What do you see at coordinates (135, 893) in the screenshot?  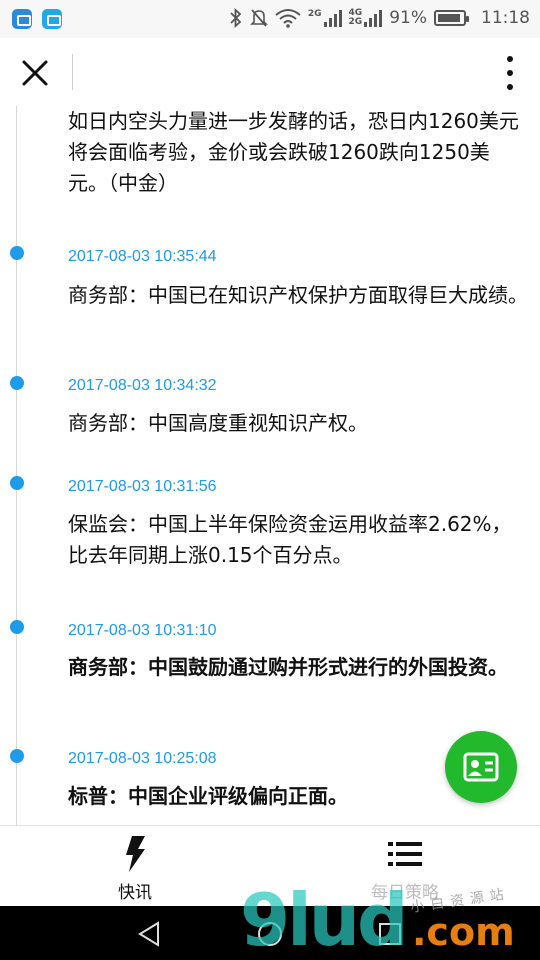 I see `tab-label: 快讯` at bounding box center [135, 893].